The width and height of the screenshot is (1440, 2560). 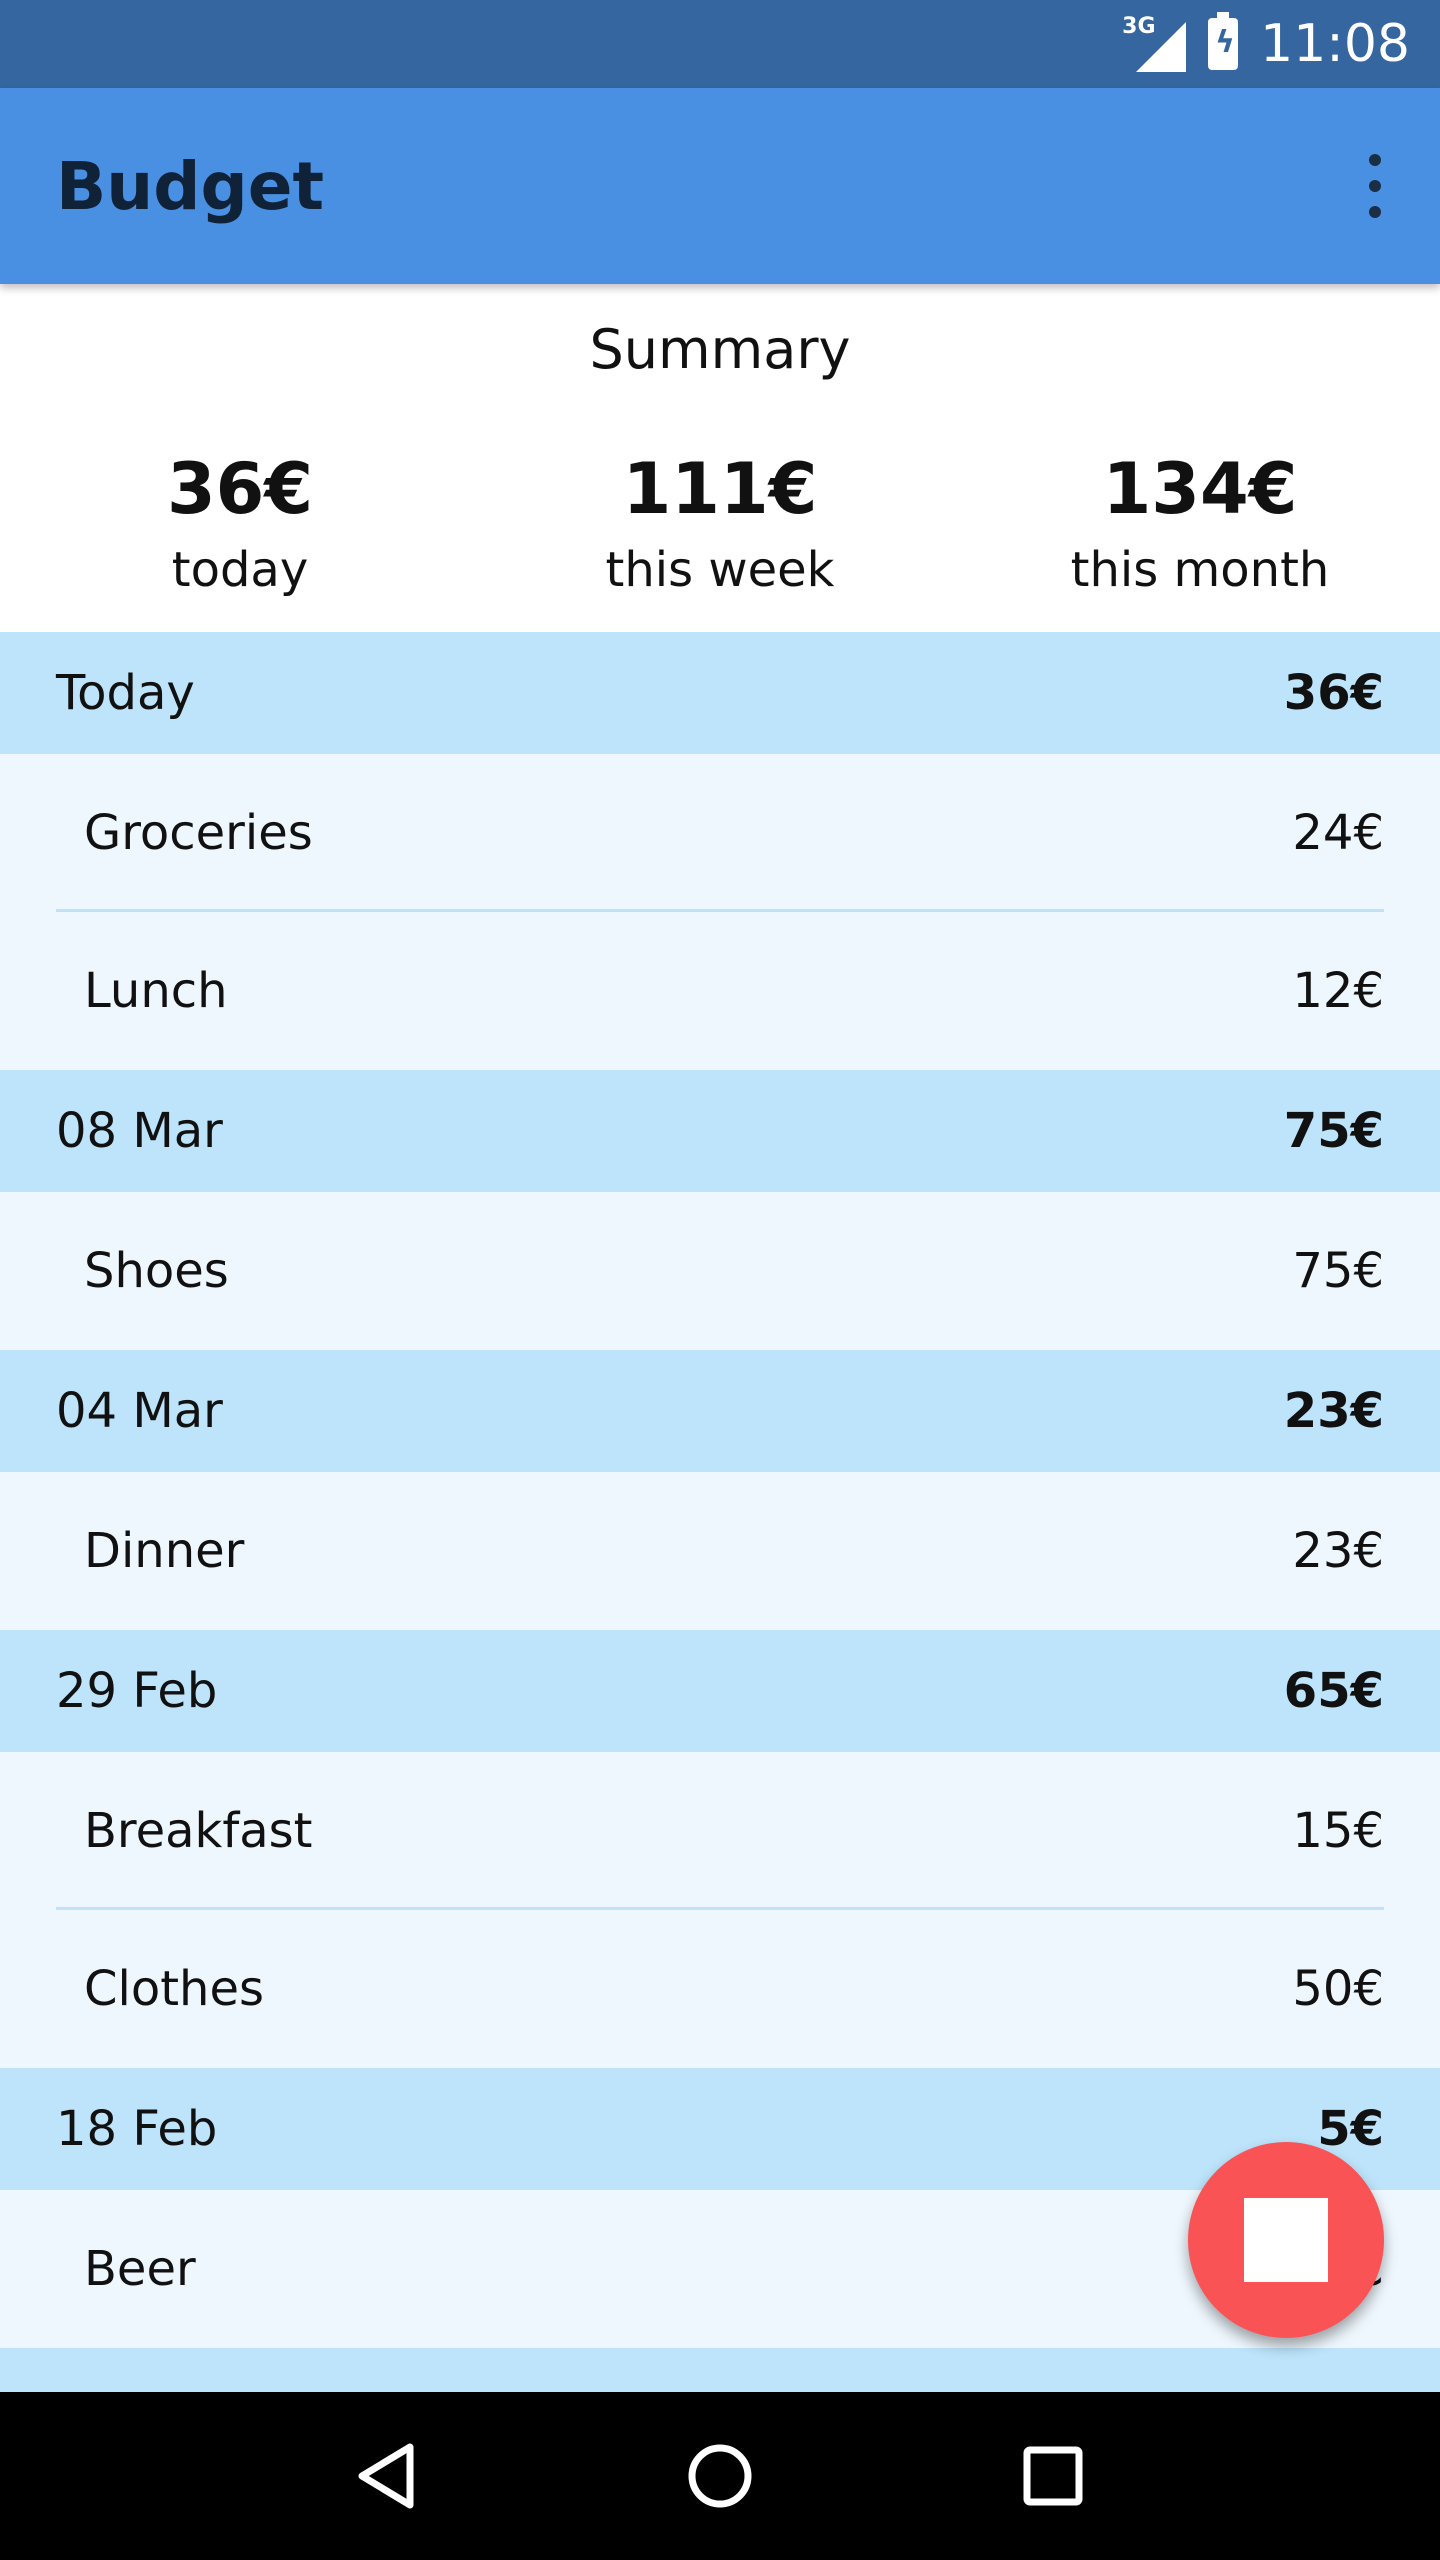 I want to click on group-total: 36€, so click(x=1333, y=693).